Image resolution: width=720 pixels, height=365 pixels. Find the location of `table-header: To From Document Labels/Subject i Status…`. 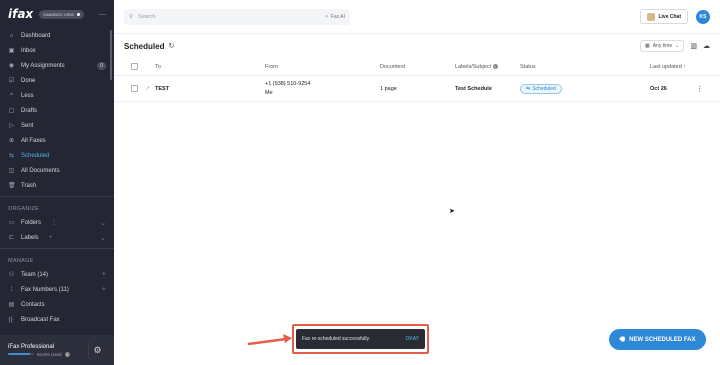

table-header: To From Document Labels/Subject i Status… is located at coordinates (417, 67).